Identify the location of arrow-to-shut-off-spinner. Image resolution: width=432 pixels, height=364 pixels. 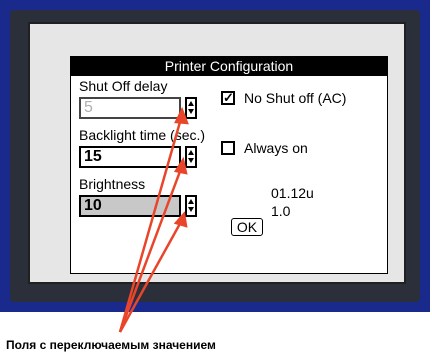
(151, 223).